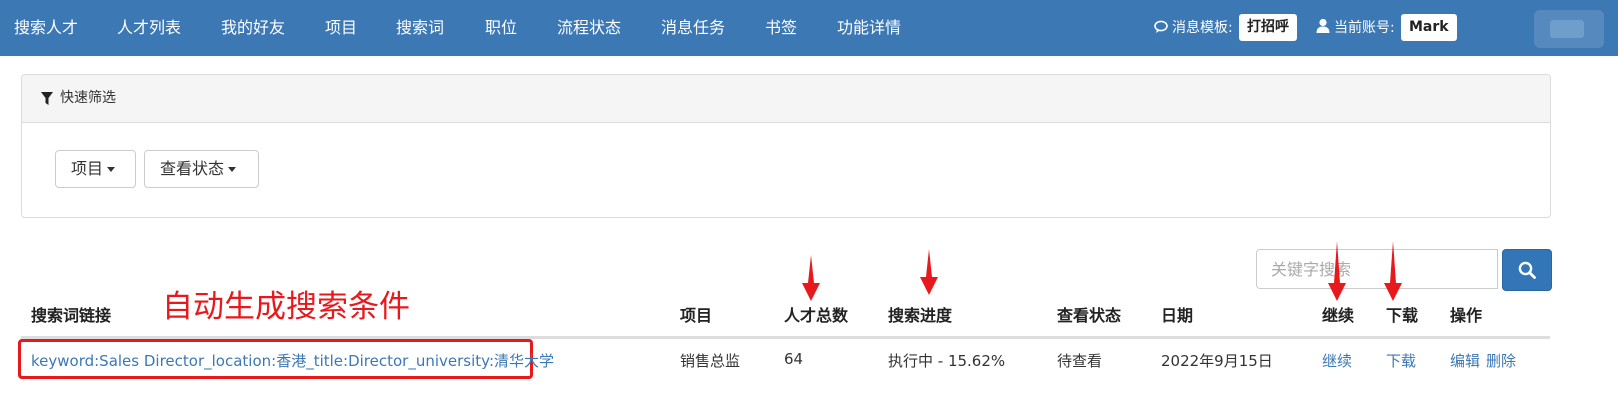 This screenshot has width=1618, height=409. What do you see at coordinates (710, 361) in the screenshot?
I see `row-project: 销售总监` at bounding box center [710, 361].